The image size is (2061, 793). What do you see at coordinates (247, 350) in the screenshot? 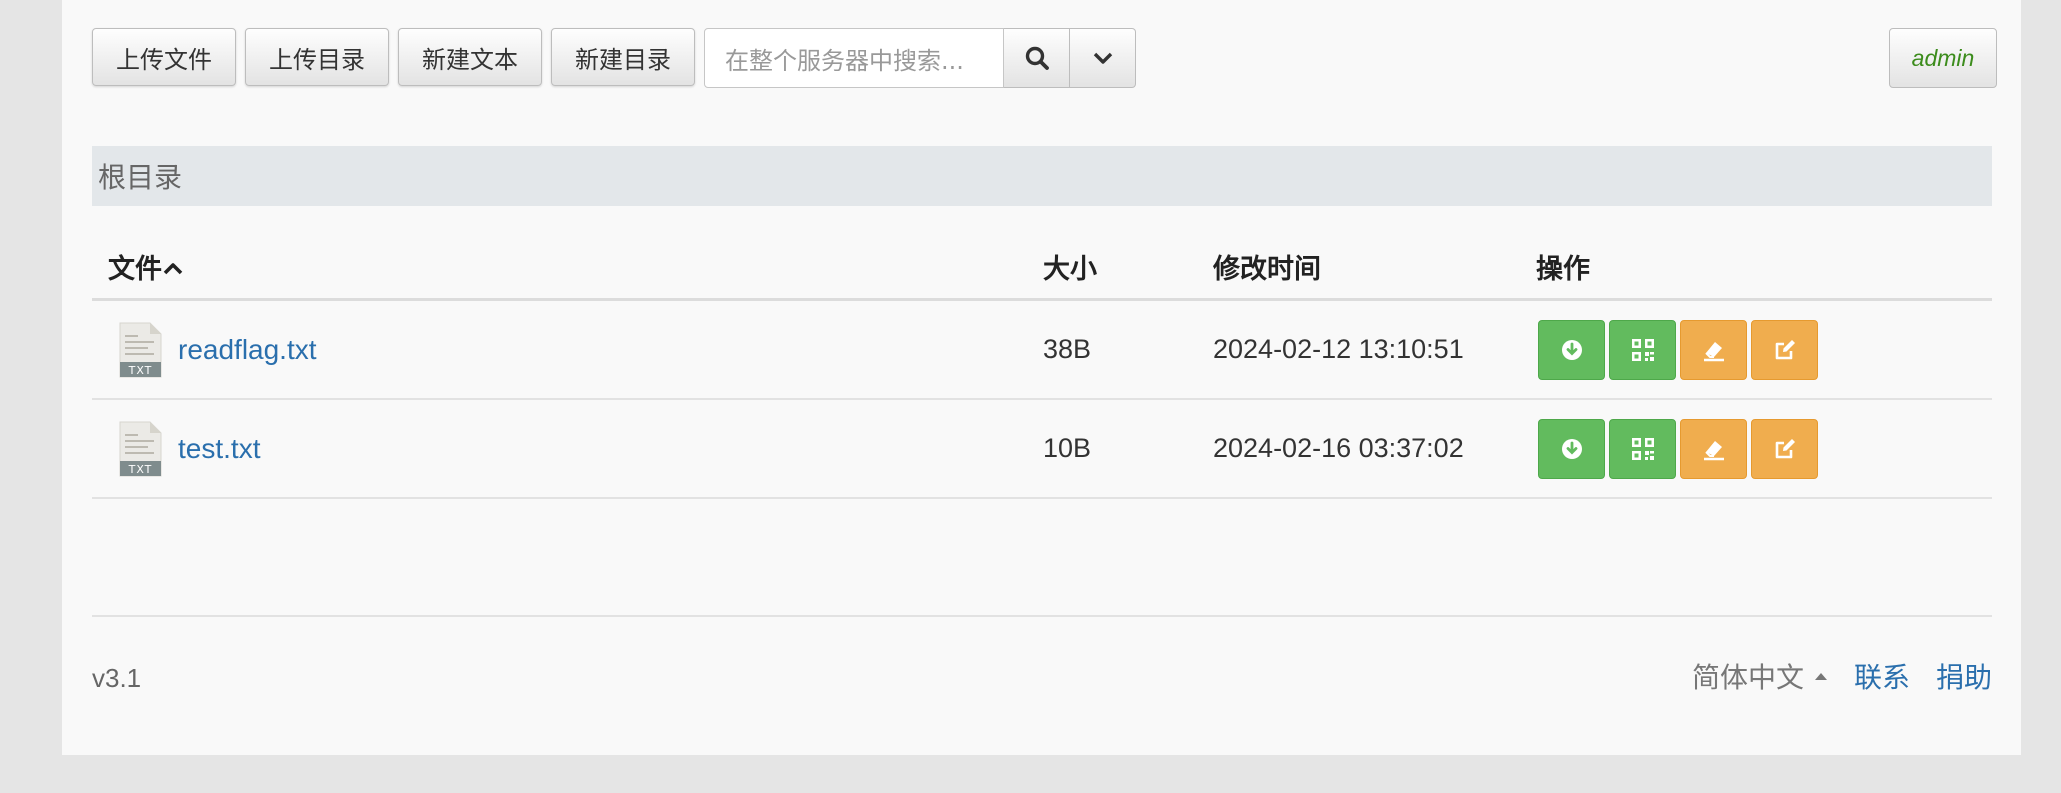
I see `file-link: readflag.txt` at bounding box center [247, 350].